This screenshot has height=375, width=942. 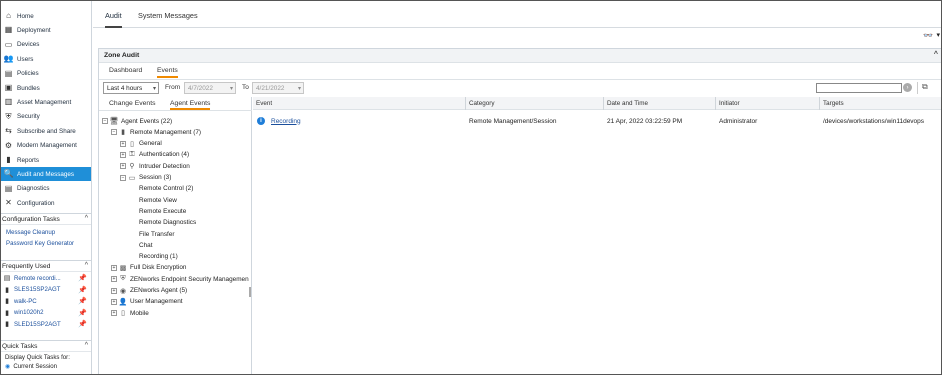 I want to click on devices-icon: ▭, so click(x=8, y=44).